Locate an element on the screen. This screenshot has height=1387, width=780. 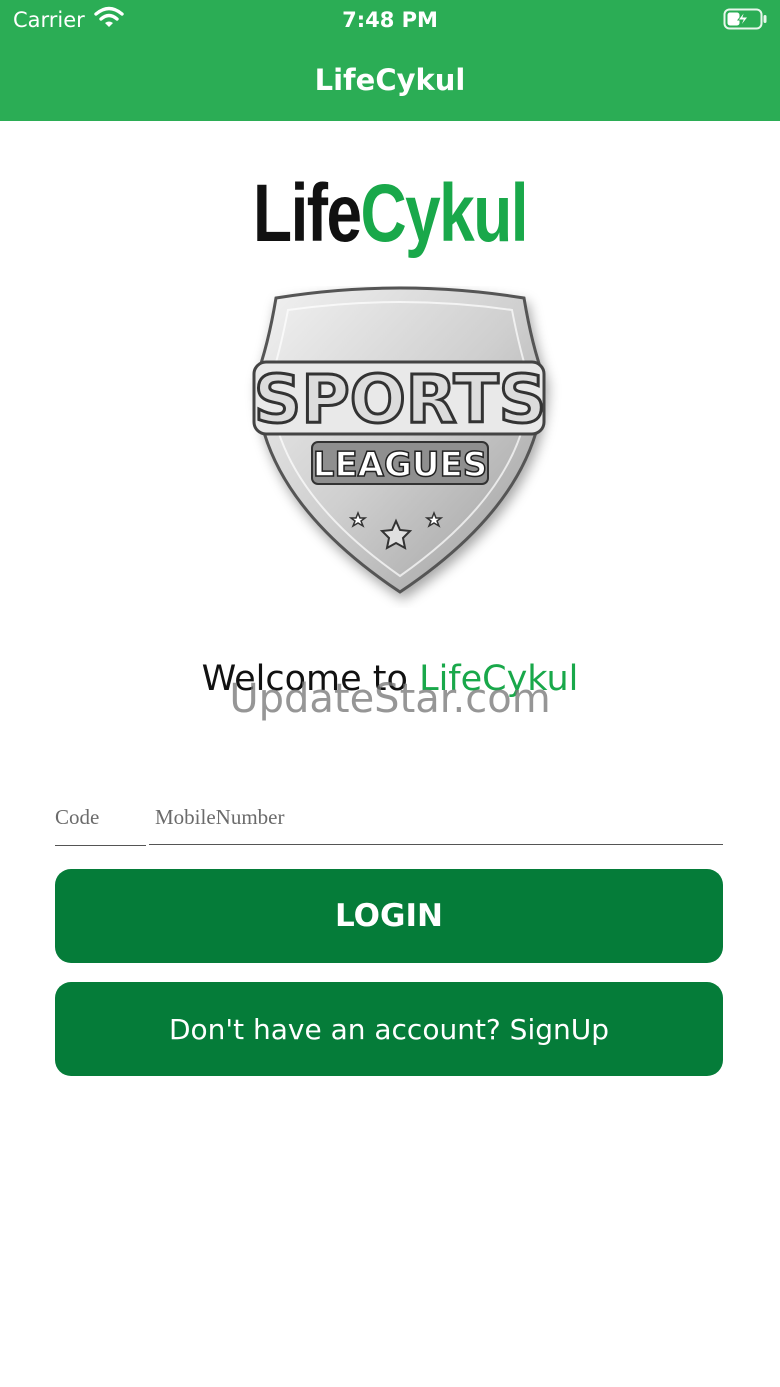
nav-title: LifeCykul is located at coordinates (390, 80).